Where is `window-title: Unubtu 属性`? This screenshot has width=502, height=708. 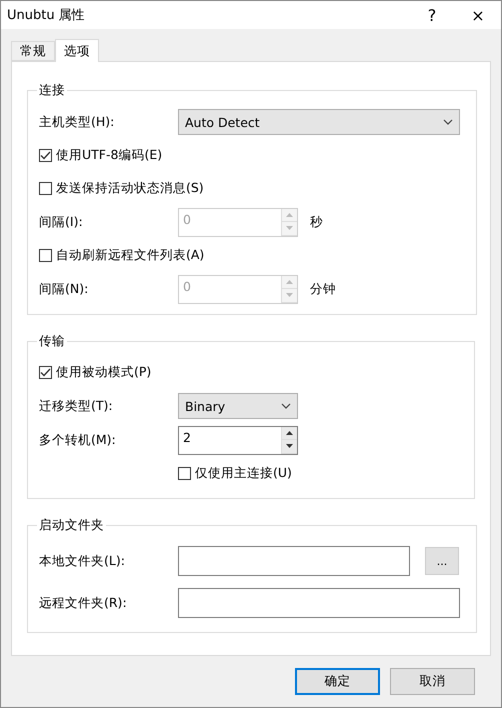
window-title: Unubtu 属性 is located at coordinates (46, 15).